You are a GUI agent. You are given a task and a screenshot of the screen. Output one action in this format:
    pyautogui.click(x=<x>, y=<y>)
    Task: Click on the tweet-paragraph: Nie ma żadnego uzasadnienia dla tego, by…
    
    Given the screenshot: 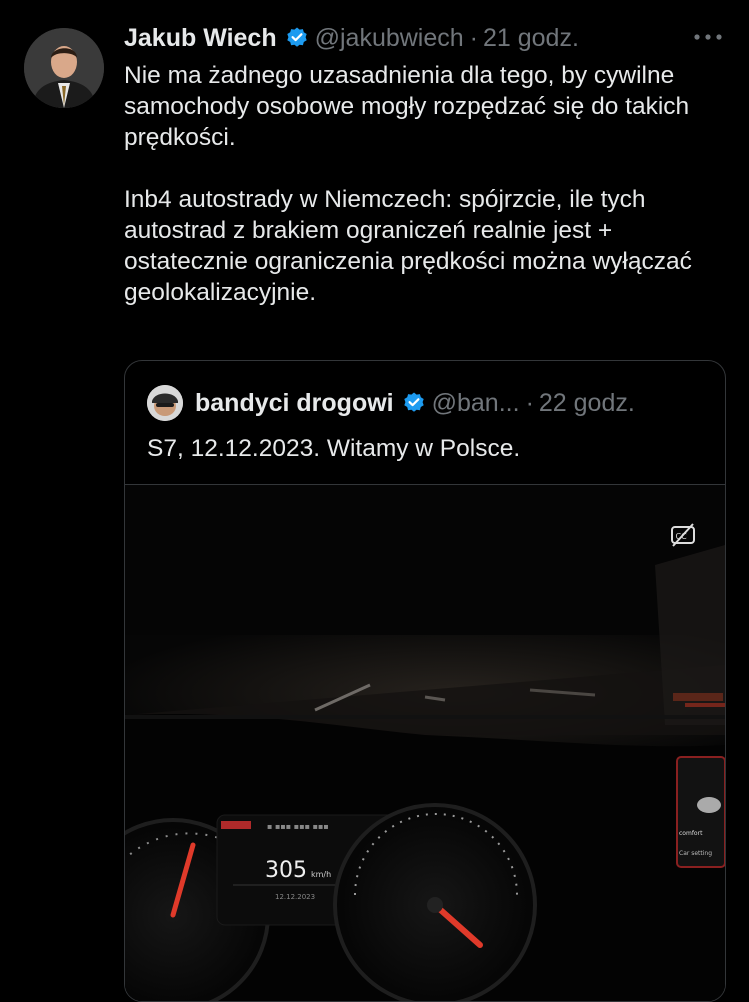 What is the action you would take?
    pyautogui.click(x=407, y=106)
    